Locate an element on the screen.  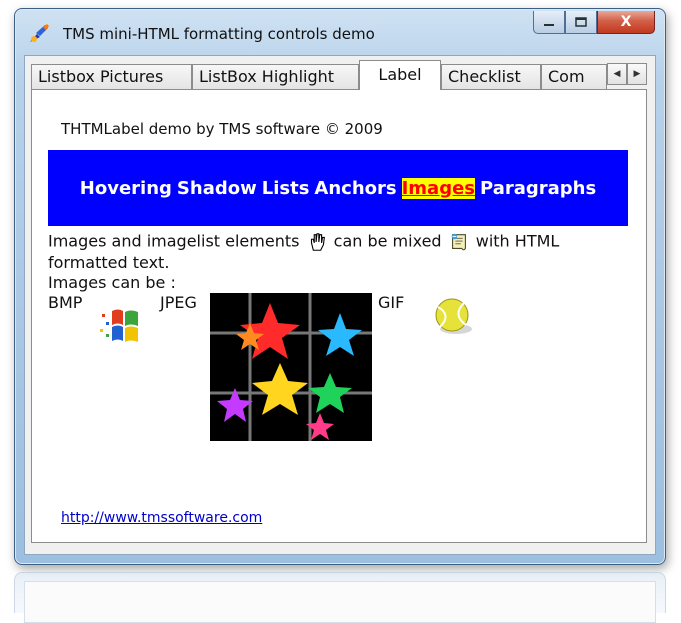
gif-label: GIF is located at coordinates (391, 302).